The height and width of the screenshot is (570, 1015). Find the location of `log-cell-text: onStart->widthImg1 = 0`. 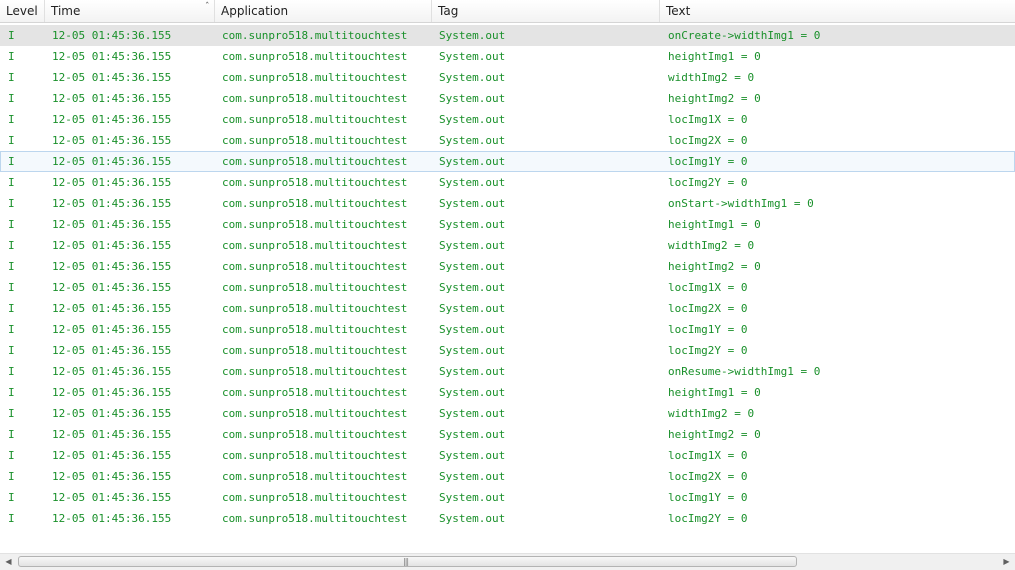

log-cell-text: onStart->widthImg1 = 0 is located at coordinates (741, 203).